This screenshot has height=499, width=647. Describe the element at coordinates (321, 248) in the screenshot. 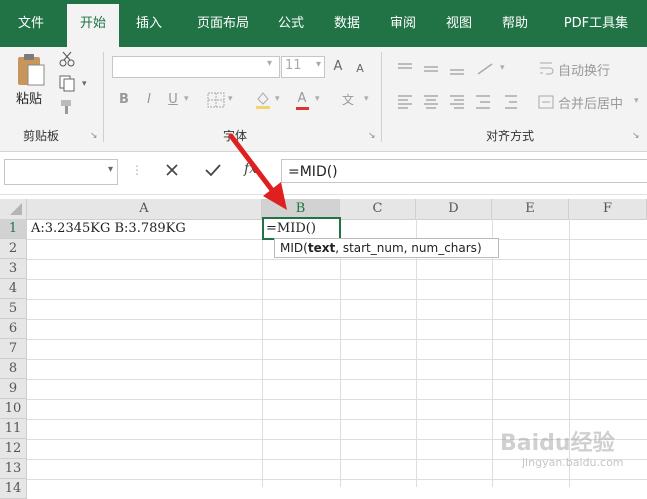

I see `tooltip-arg-text: text` at that location.